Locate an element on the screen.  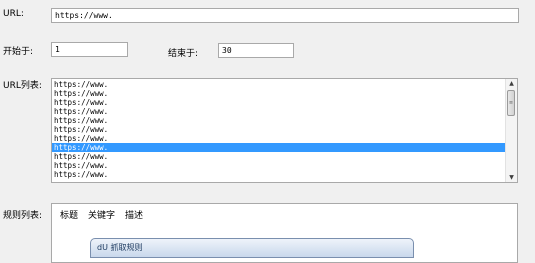
start-input-value: 1 is located at coordinates (57, 49).